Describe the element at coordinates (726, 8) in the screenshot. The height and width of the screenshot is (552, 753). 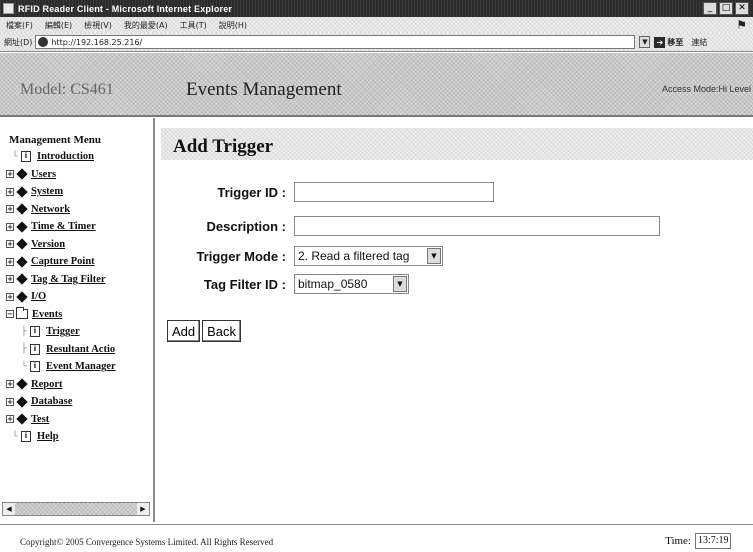
I see `maximize-button: □` at that location.